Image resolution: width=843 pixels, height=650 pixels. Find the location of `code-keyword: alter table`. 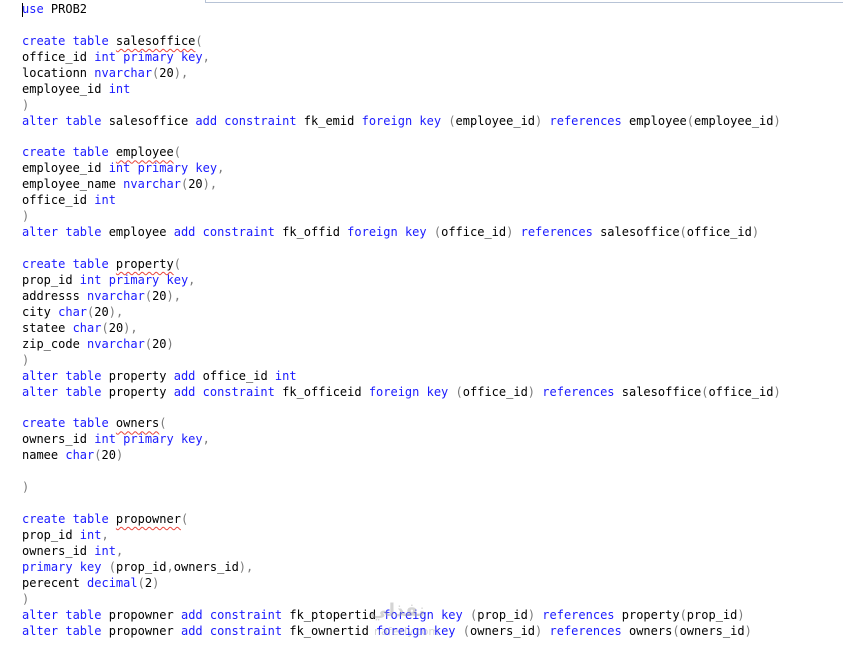

code-keyword: alter table is located at coordinates (62, 120).